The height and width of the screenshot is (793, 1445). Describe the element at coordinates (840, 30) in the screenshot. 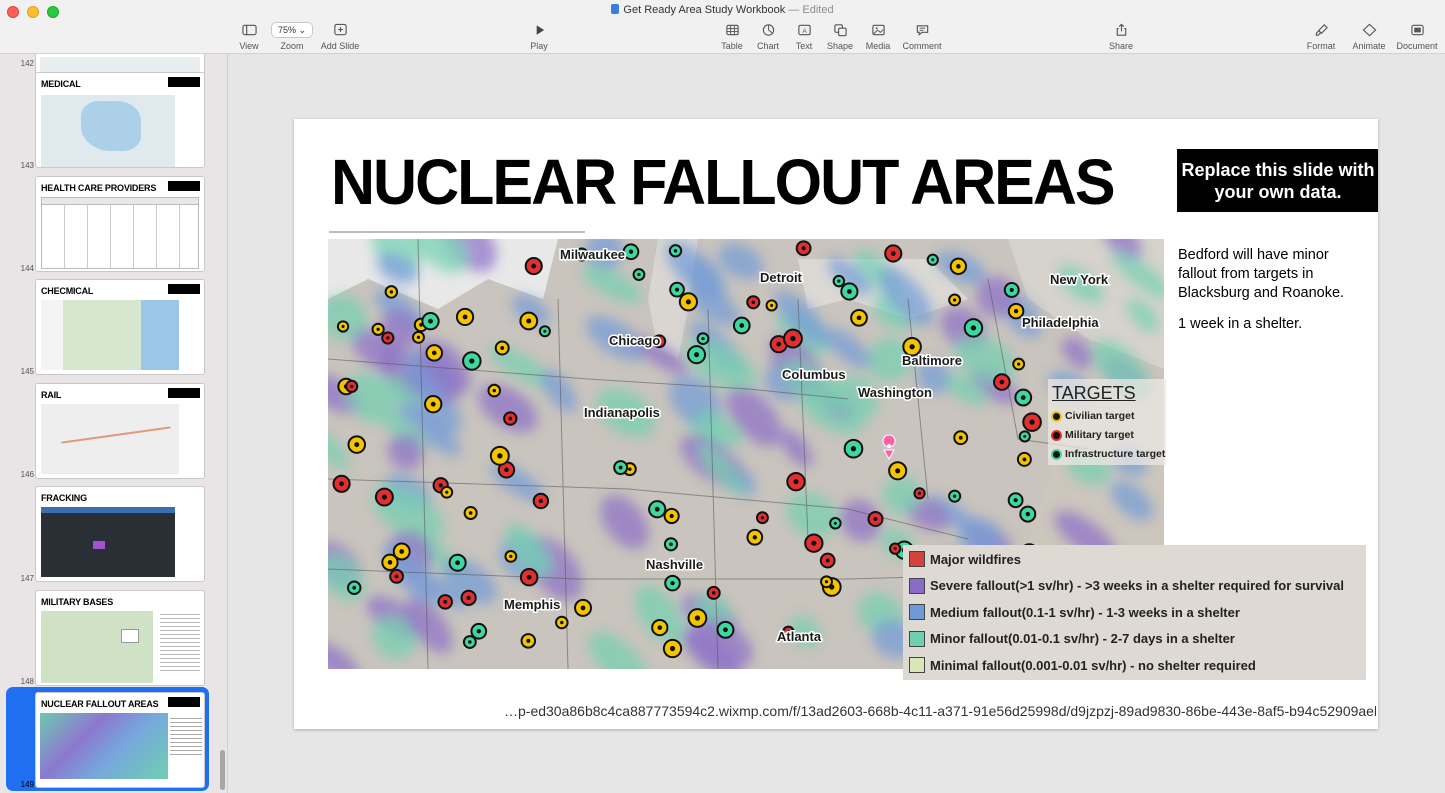

I see `shape-icon` at that location.